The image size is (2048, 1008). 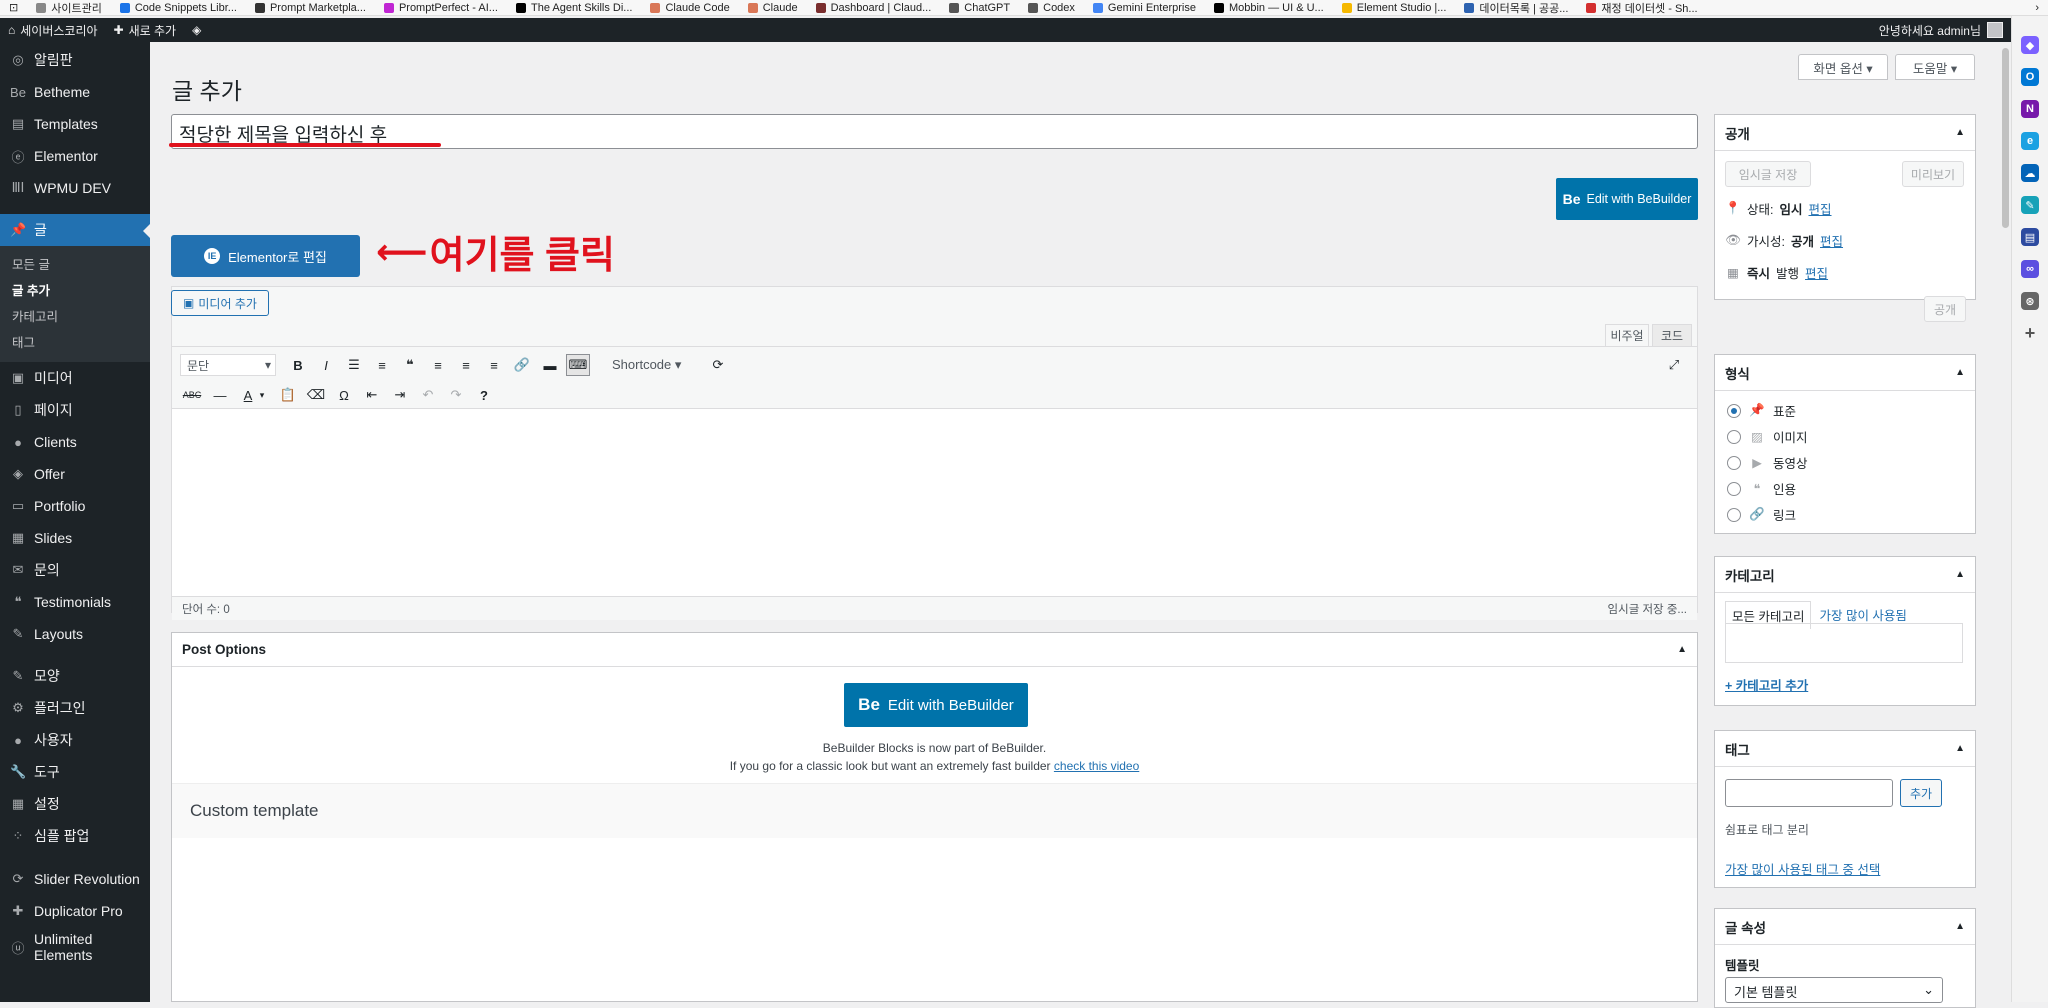 What do you see at coordinates (979, 7) in the screenshot?
I see `bookmark-item: ChatGPT` at bounding box center [979, 7].